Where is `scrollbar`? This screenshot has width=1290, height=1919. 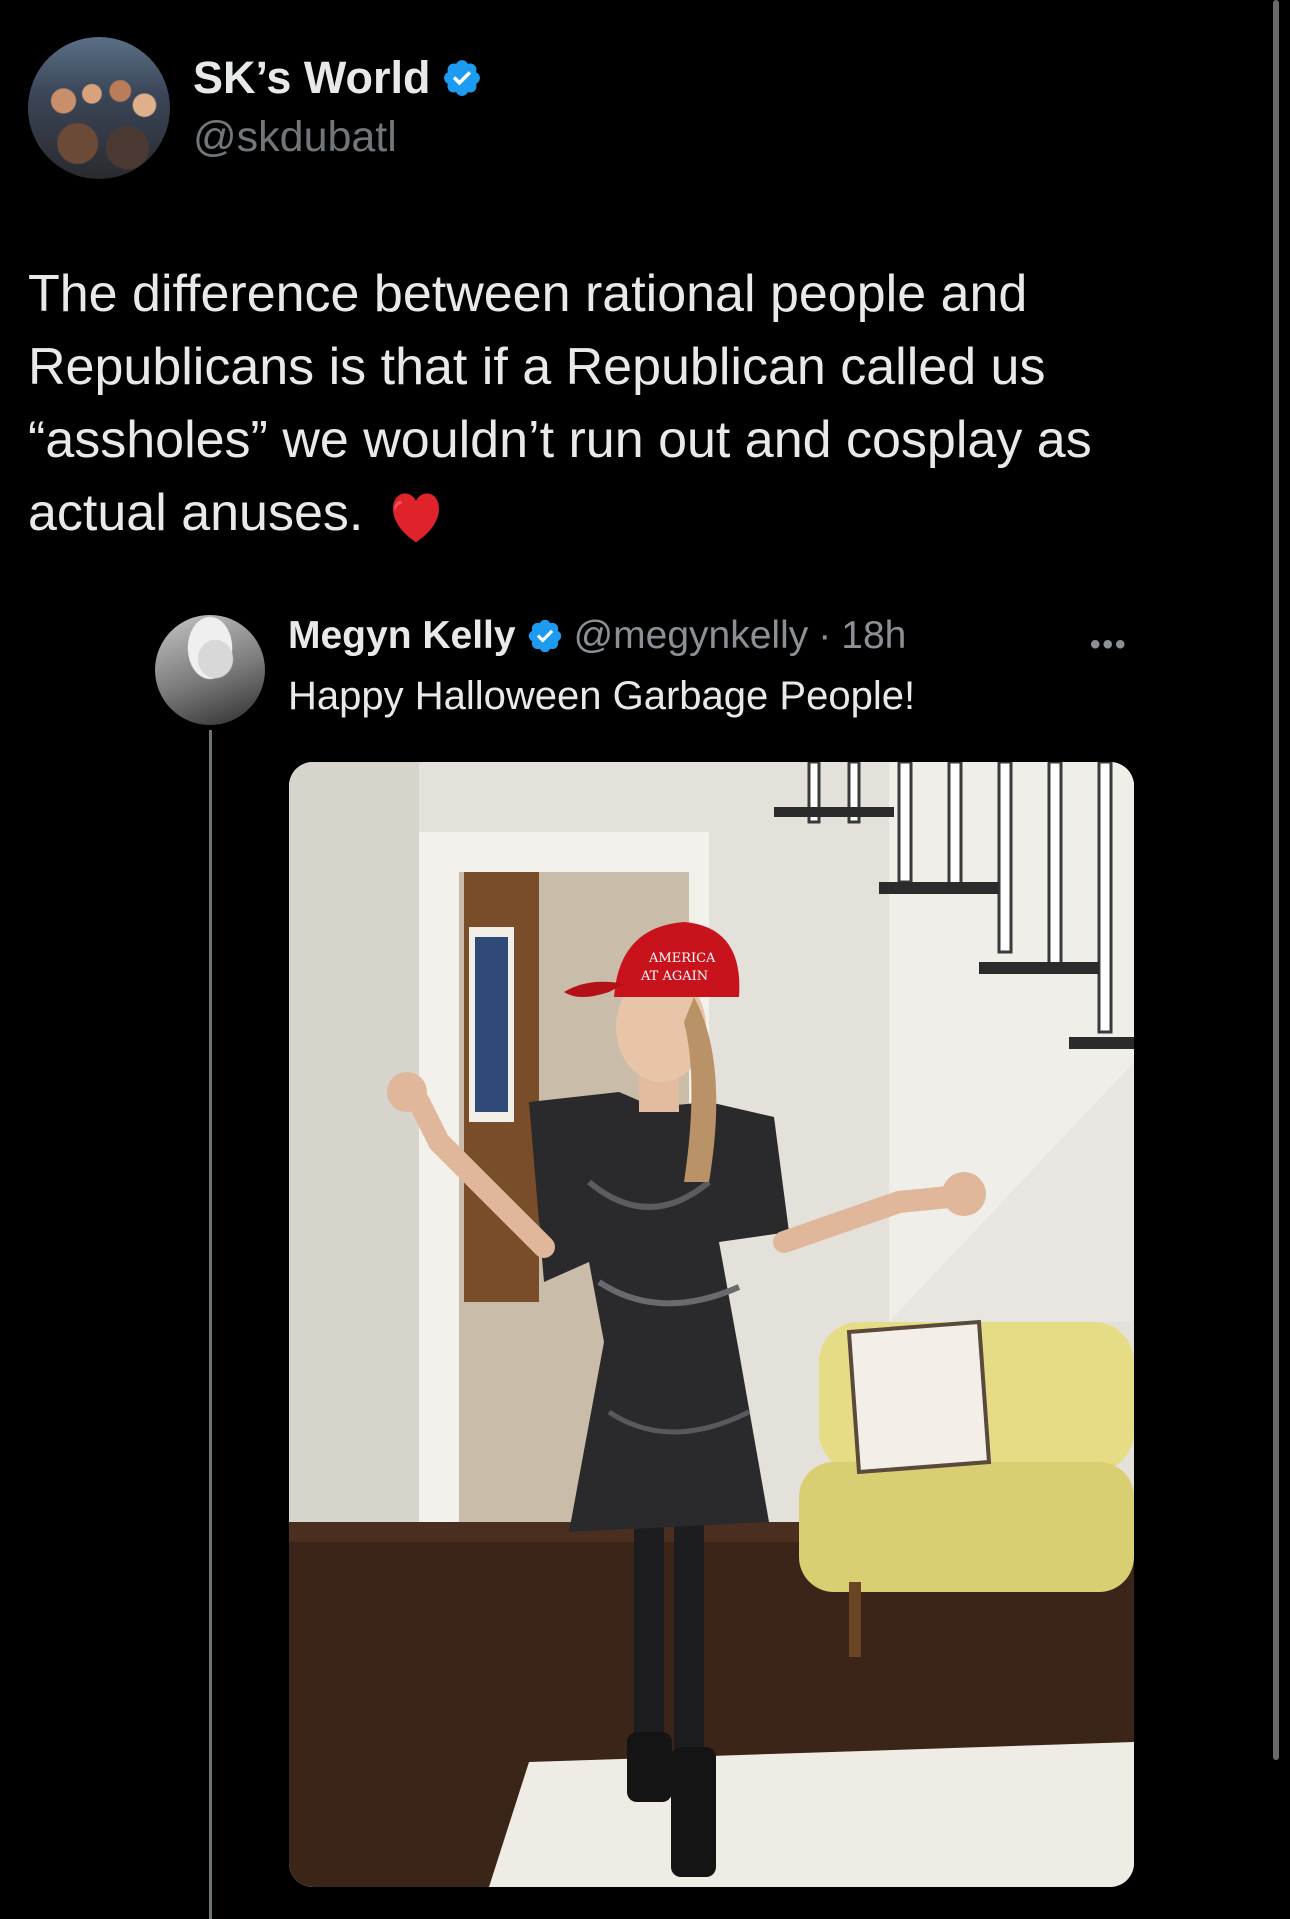 scrollbar is located at coordinates (1276, 880).